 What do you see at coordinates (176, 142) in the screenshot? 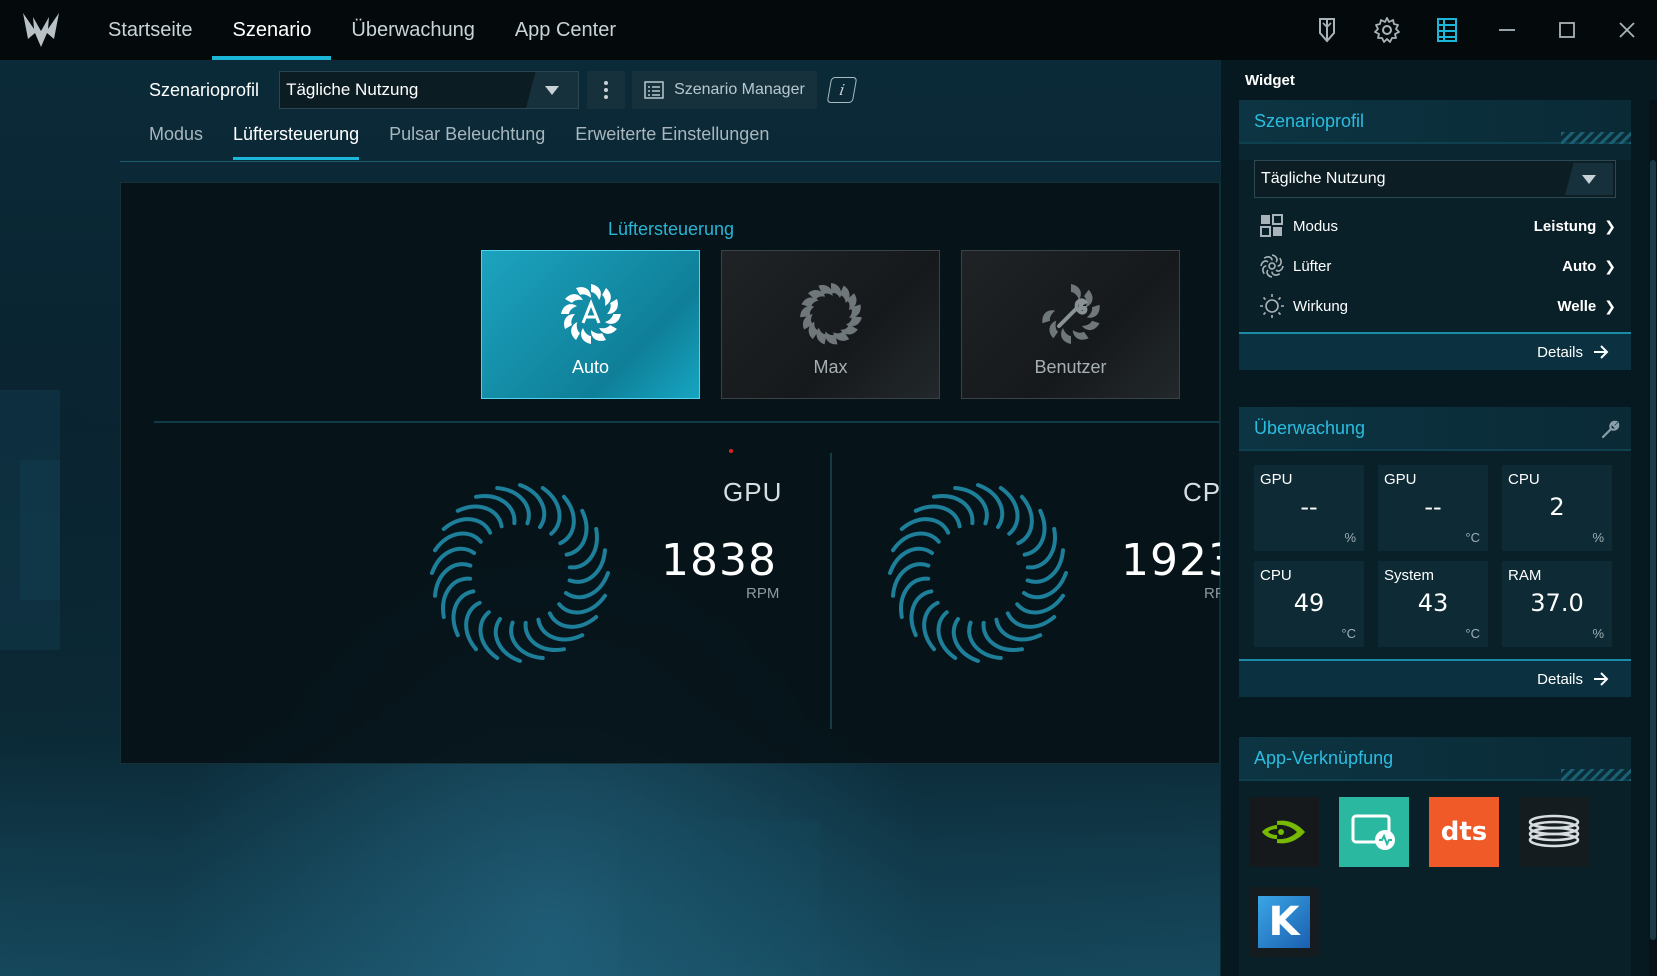
I see `subtab-modus: Modus` at bounding box center [176, 142].